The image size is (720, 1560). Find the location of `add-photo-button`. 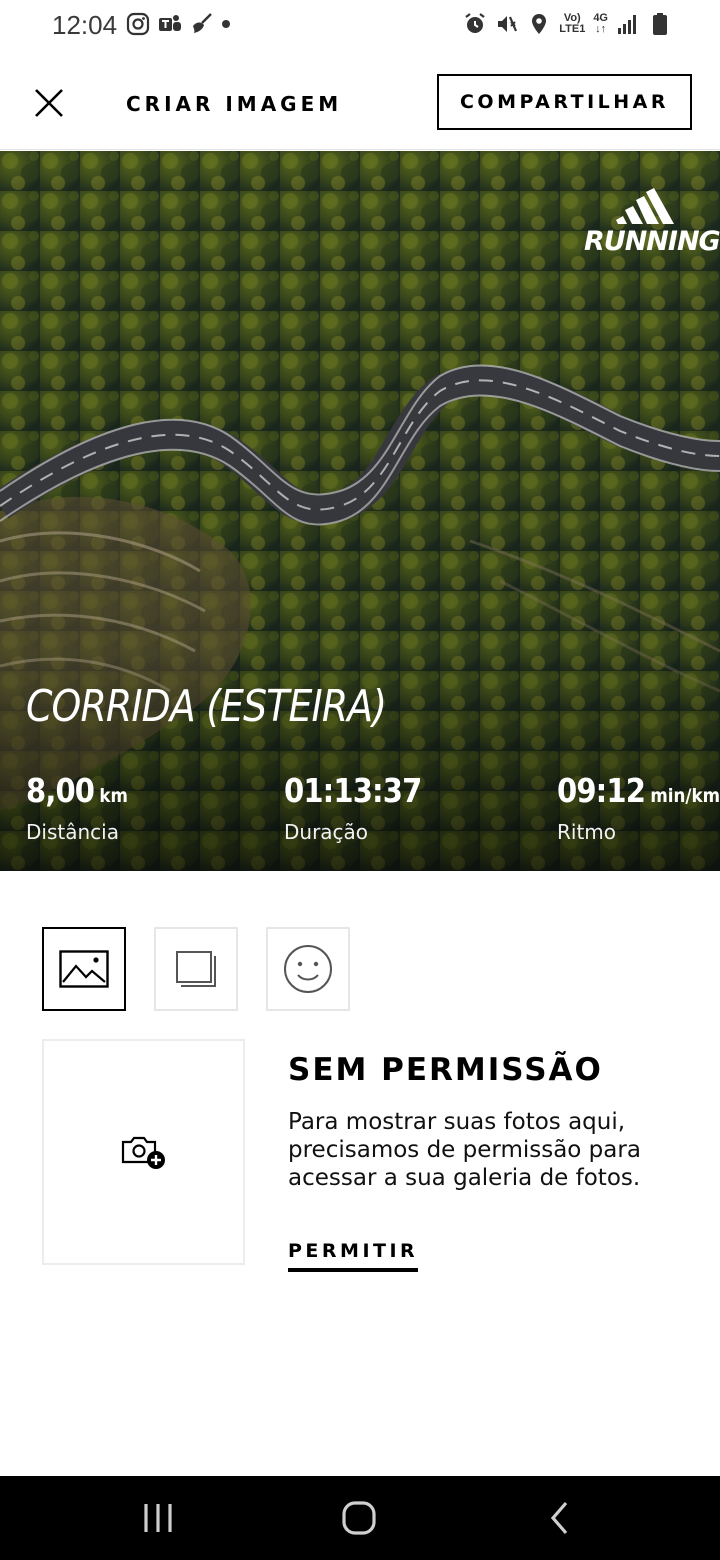

add-photo-button is located at coordinates (143, 1152).